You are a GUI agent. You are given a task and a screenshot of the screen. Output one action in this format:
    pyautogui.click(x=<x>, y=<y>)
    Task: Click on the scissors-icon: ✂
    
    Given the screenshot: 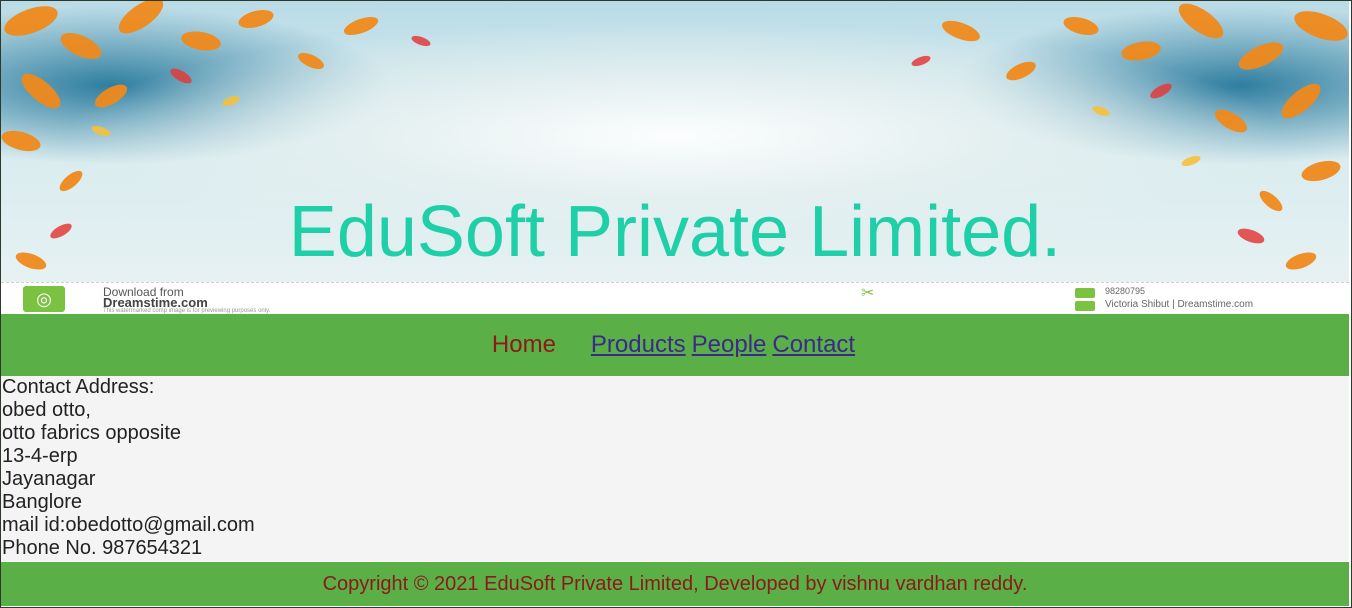 What is the action you would take?
    pyautogui.click(x=868, y=293)
    